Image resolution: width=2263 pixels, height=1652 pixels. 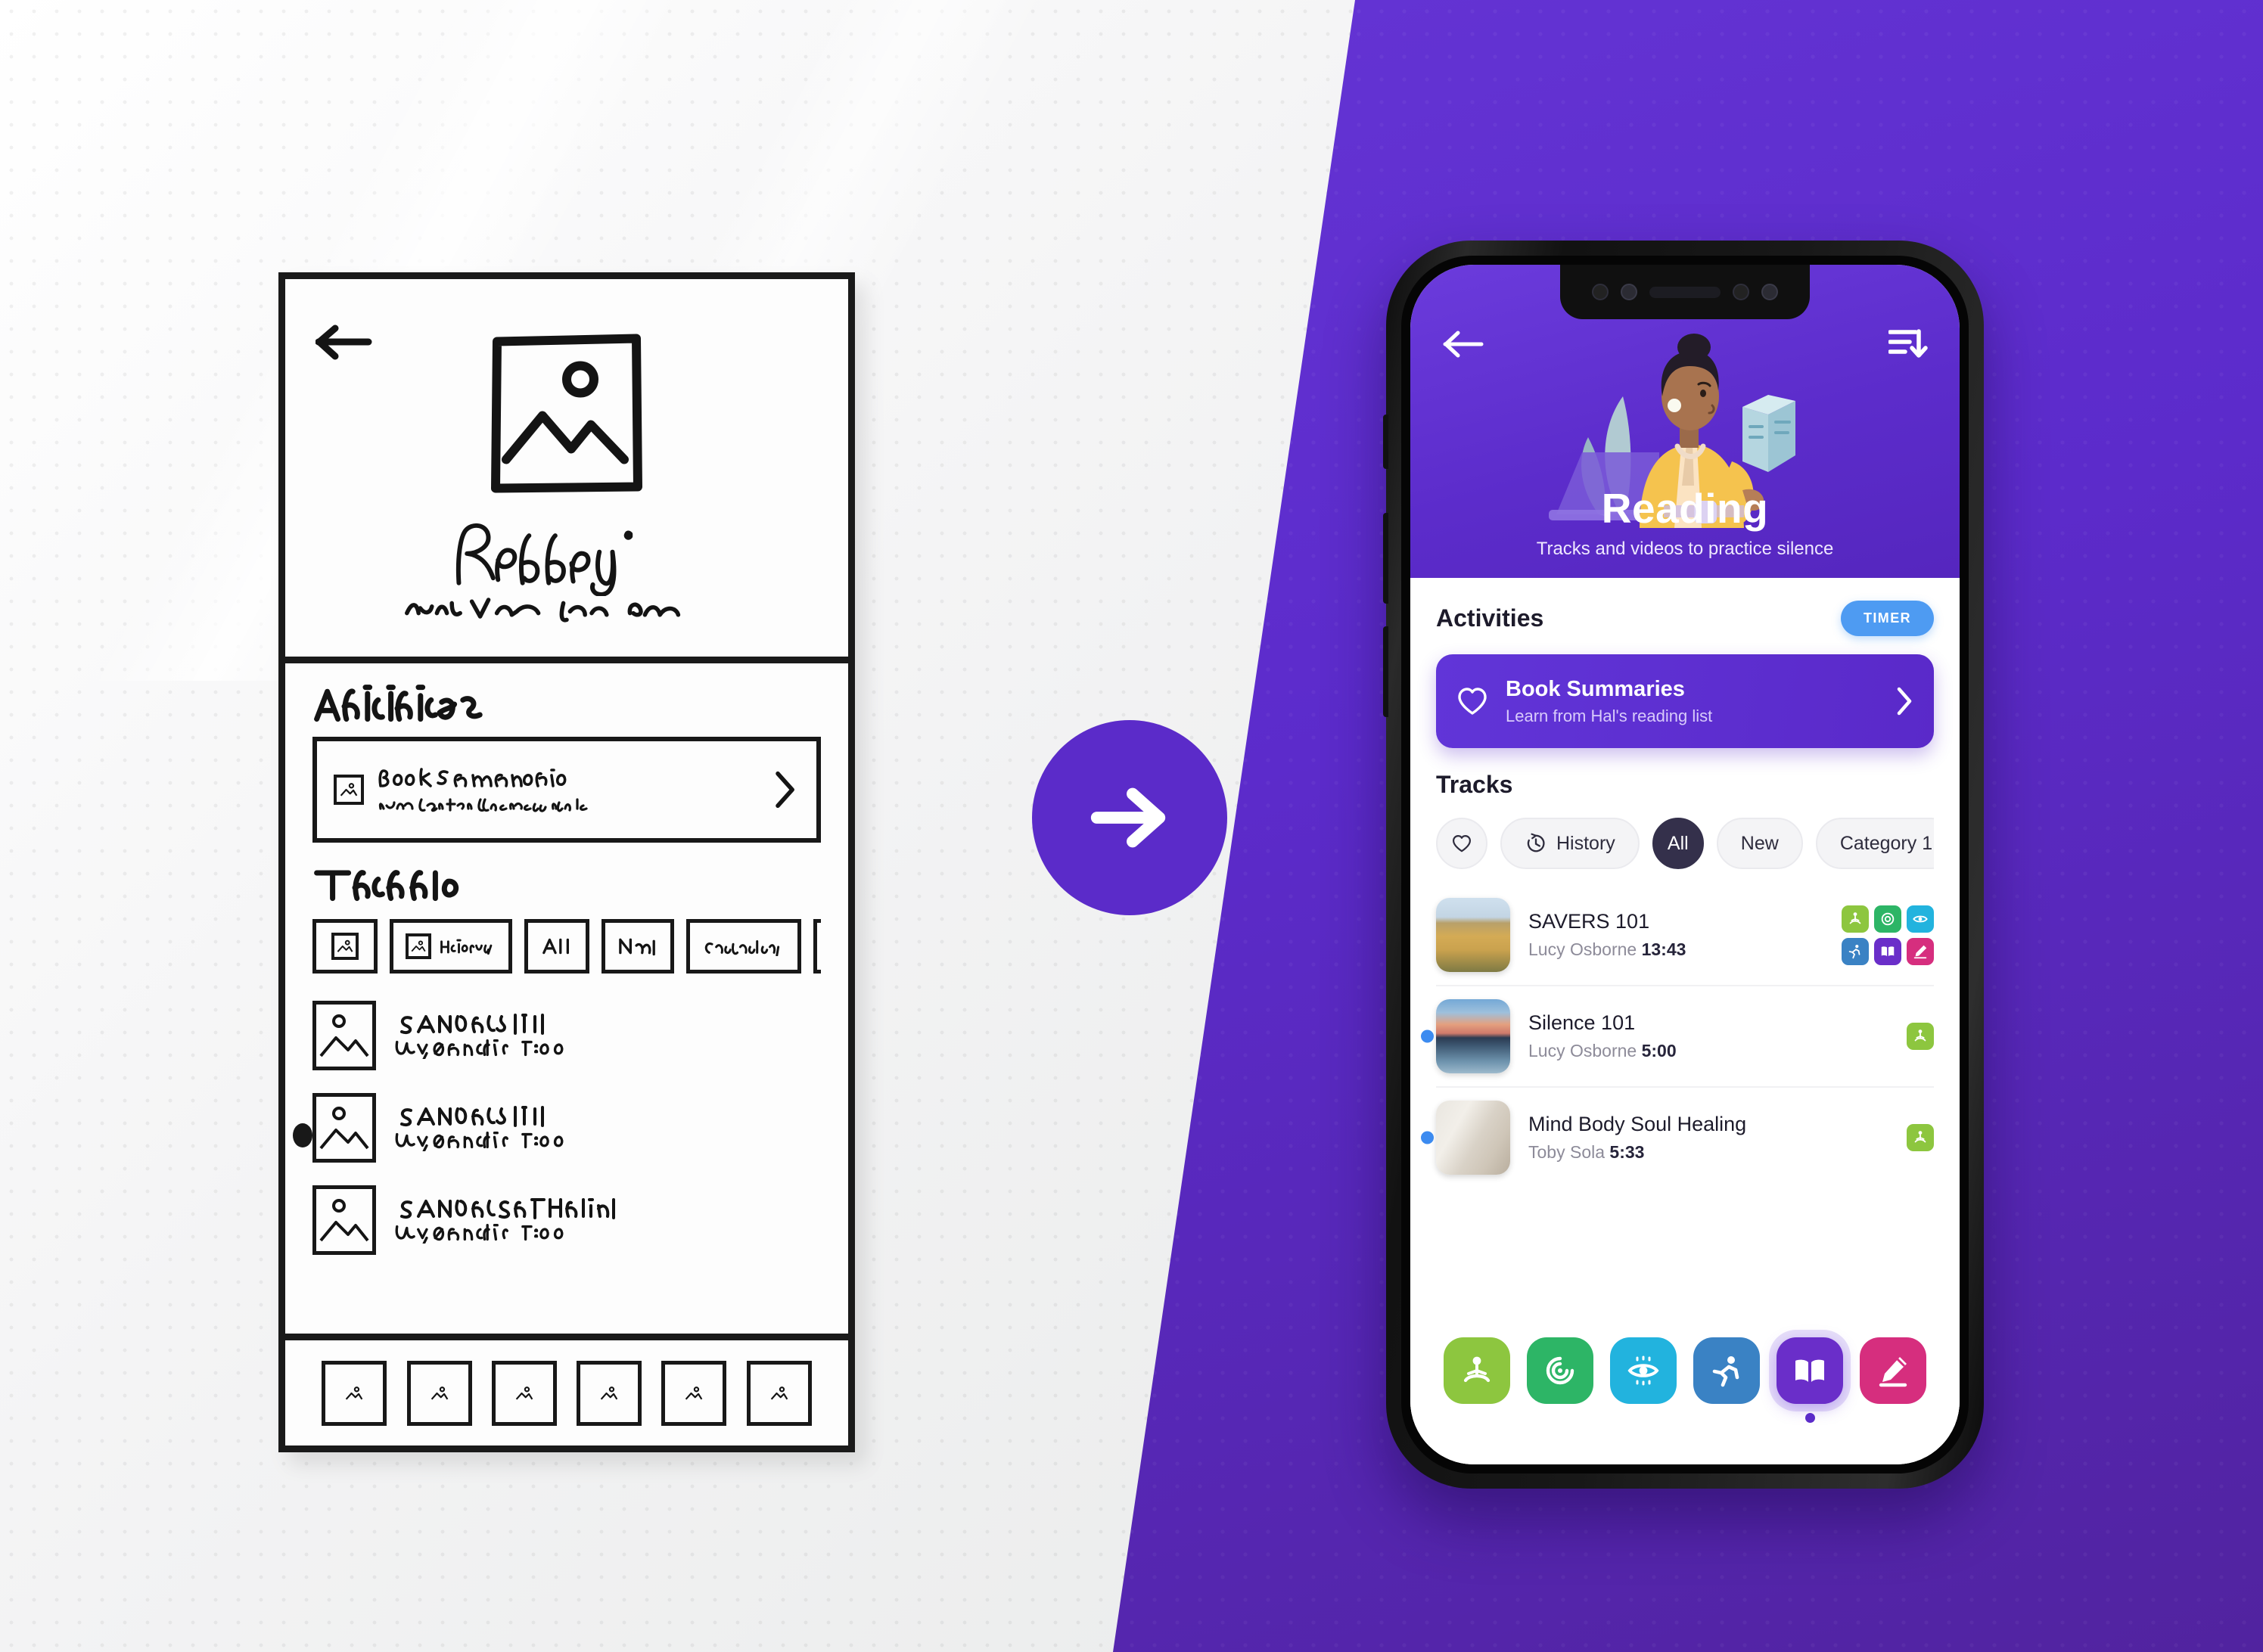 What do you see at coordinates (1461, 843) in the screenshot?
I see `chip-favorites` at bounding box center [1461, 843].